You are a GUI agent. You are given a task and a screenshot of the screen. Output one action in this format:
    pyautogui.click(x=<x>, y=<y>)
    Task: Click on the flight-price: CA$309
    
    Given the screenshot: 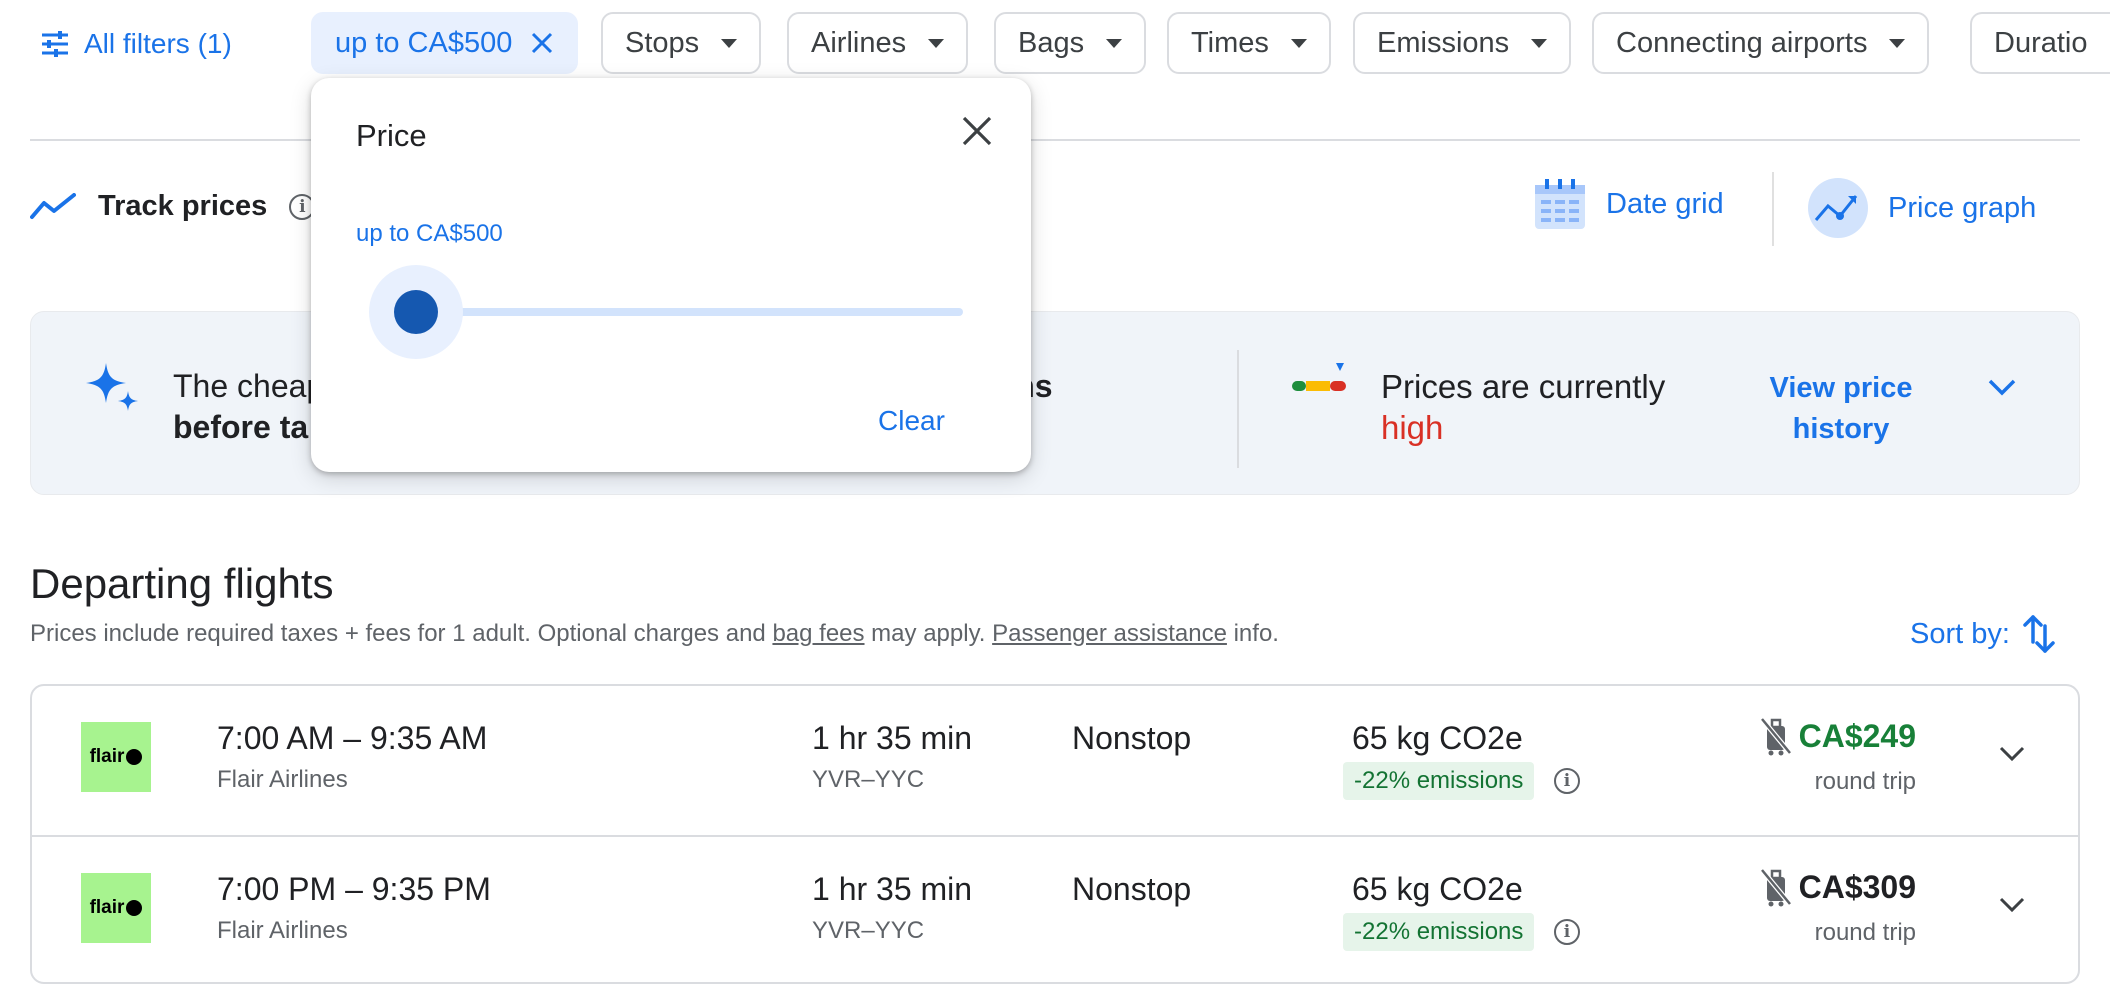 What is the action you would take?
    pyautogui.click(x=1837, y=887)
    